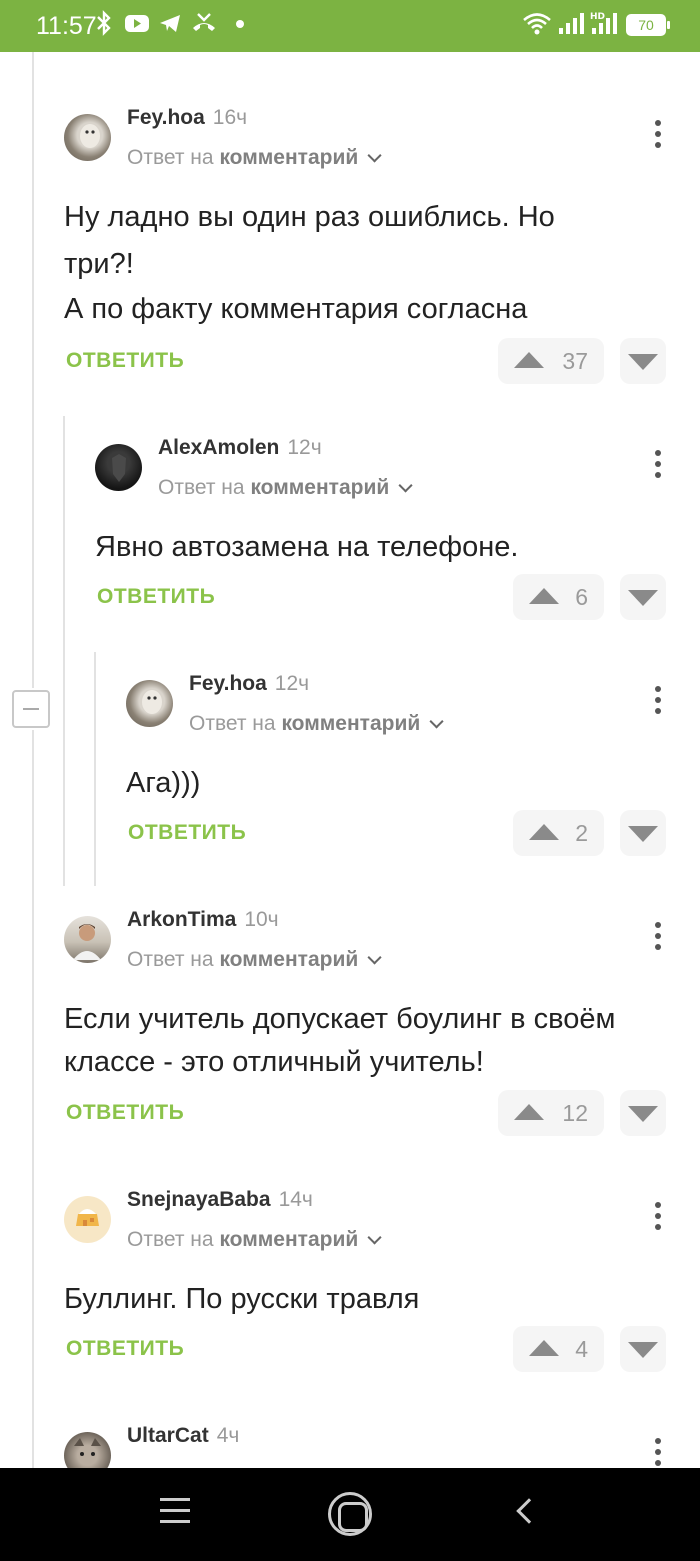 The width and height of the screenshot is (700, 1561). Describe the element at coordinates (104, 27) in the screenshot. I see `bluetooth-icon` at that location.